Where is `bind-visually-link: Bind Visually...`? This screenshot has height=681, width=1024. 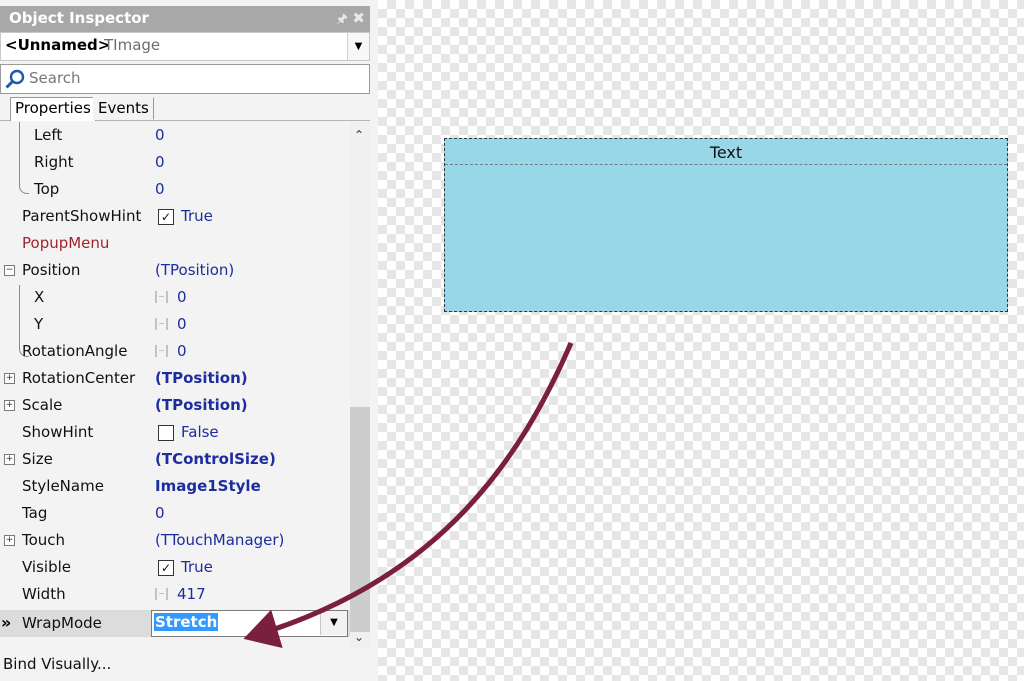 bind-visually-link: Bind Visually... is located at coordinates (57, 664).